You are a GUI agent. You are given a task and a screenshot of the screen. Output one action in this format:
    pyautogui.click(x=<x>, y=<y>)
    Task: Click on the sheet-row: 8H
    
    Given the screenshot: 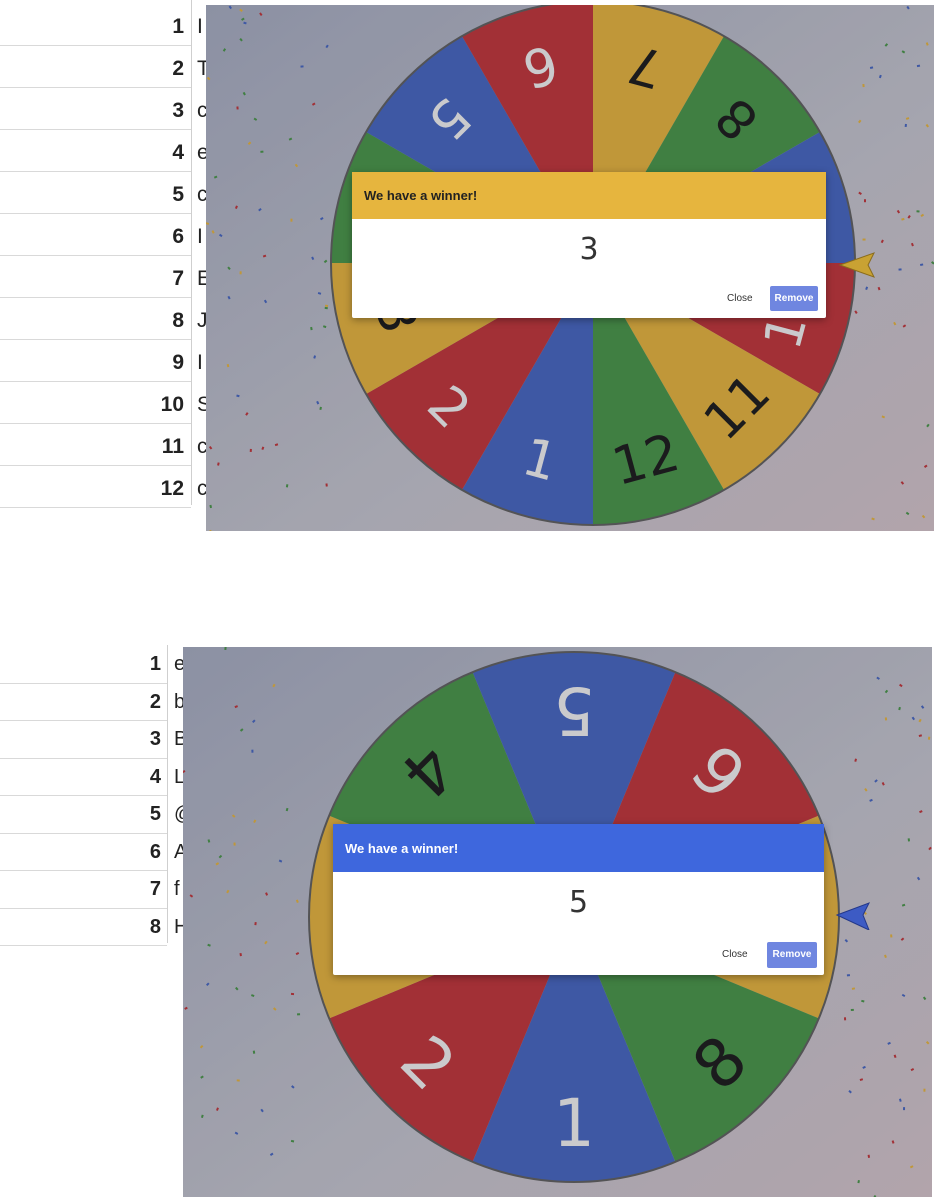 What is the action you would take?
    pyautogui.click(x=94, y=927)
    